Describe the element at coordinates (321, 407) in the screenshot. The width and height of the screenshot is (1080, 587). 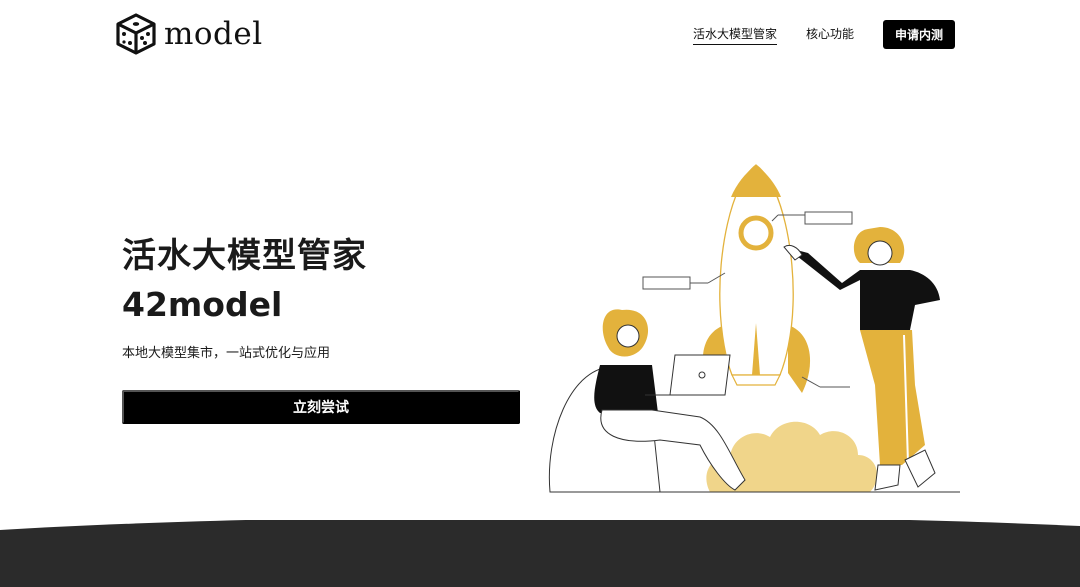
I see `try-now-button: 立刻尝试` at that location.